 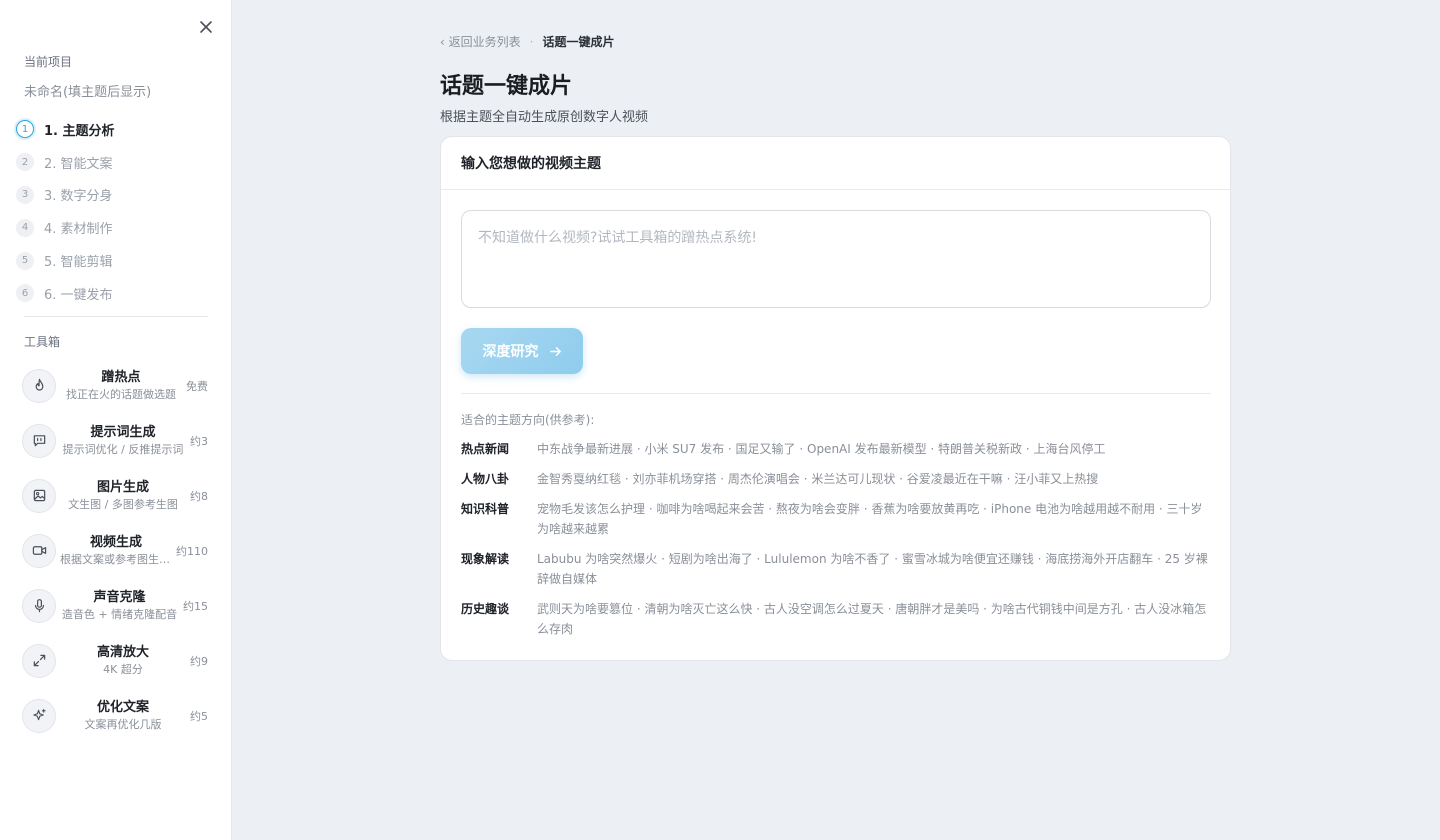 I want to click on sidebar-divider, so click(x=116, y=316).